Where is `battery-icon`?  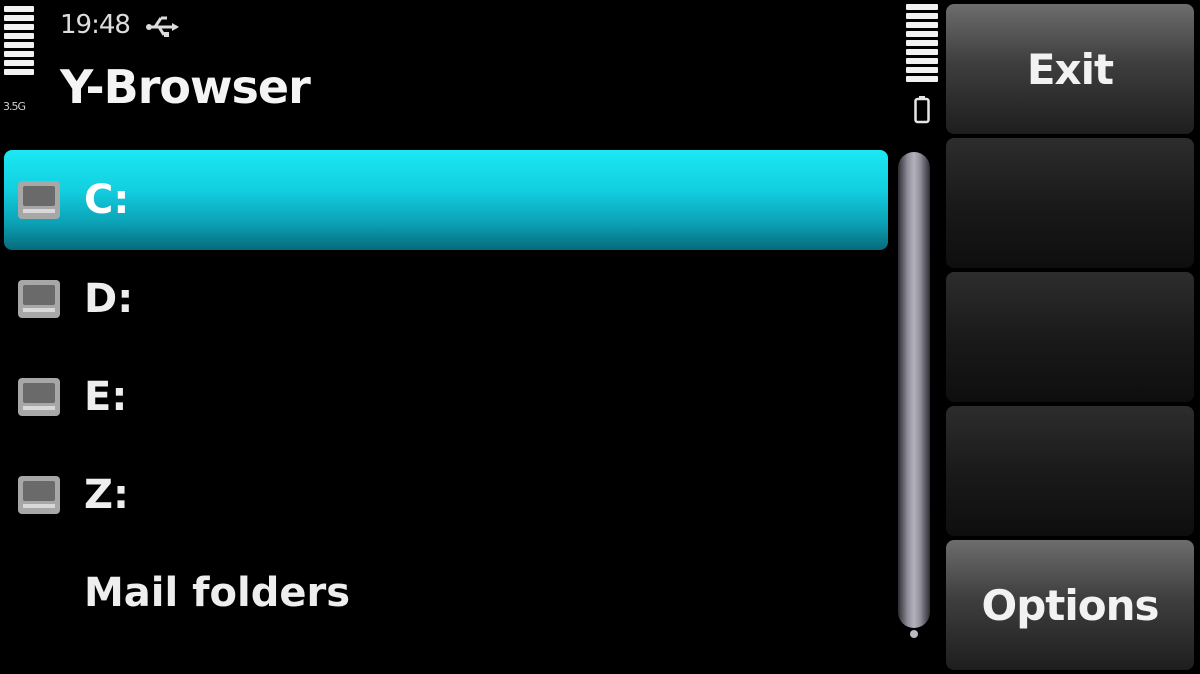
battery-icon is located at coordinates (922, 110).